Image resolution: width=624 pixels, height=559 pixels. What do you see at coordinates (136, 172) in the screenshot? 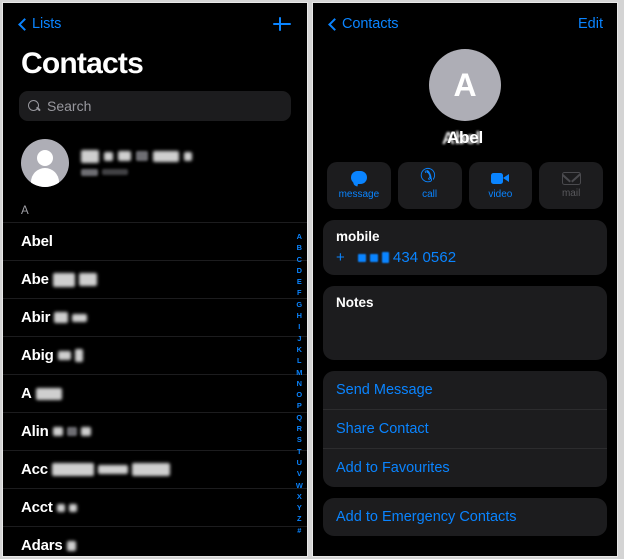
I see `my-card-subtitle-redacted` at bounding box center [136, 172].